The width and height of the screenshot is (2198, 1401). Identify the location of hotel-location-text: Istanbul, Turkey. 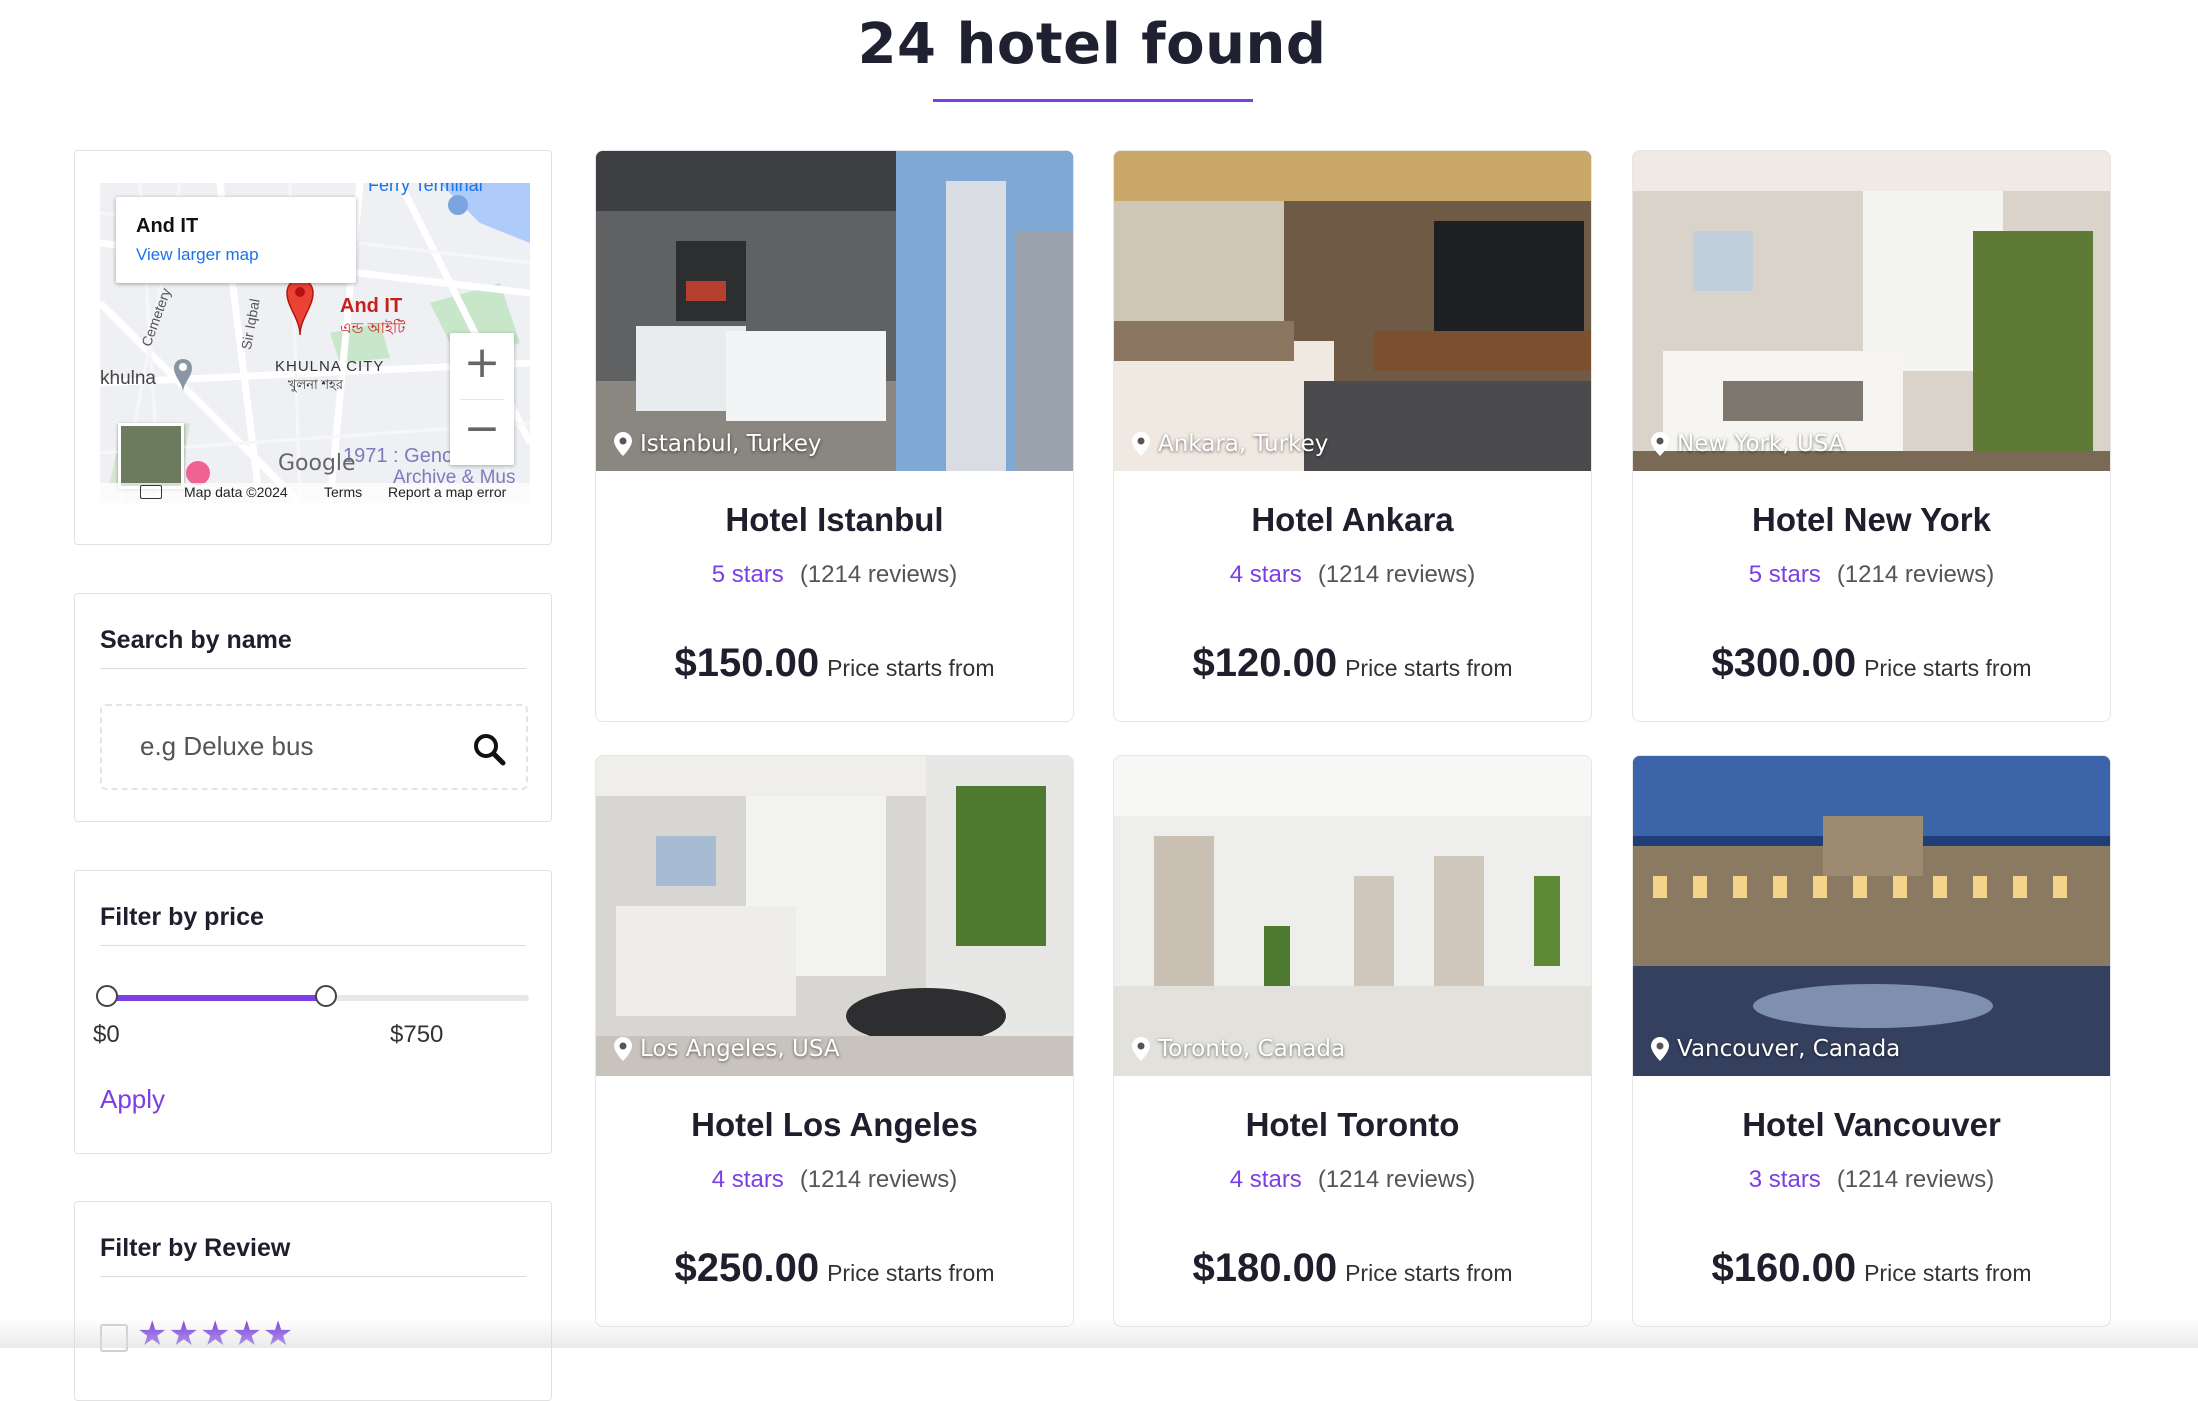
(731, 444).